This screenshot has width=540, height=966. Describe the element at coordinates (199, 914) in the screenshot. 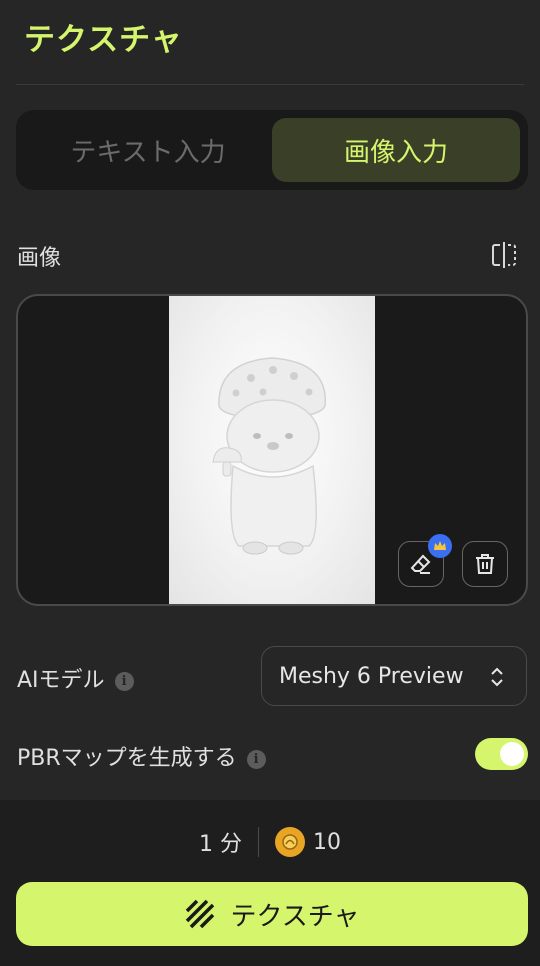

I see `texture-stripes-icon` at that location.